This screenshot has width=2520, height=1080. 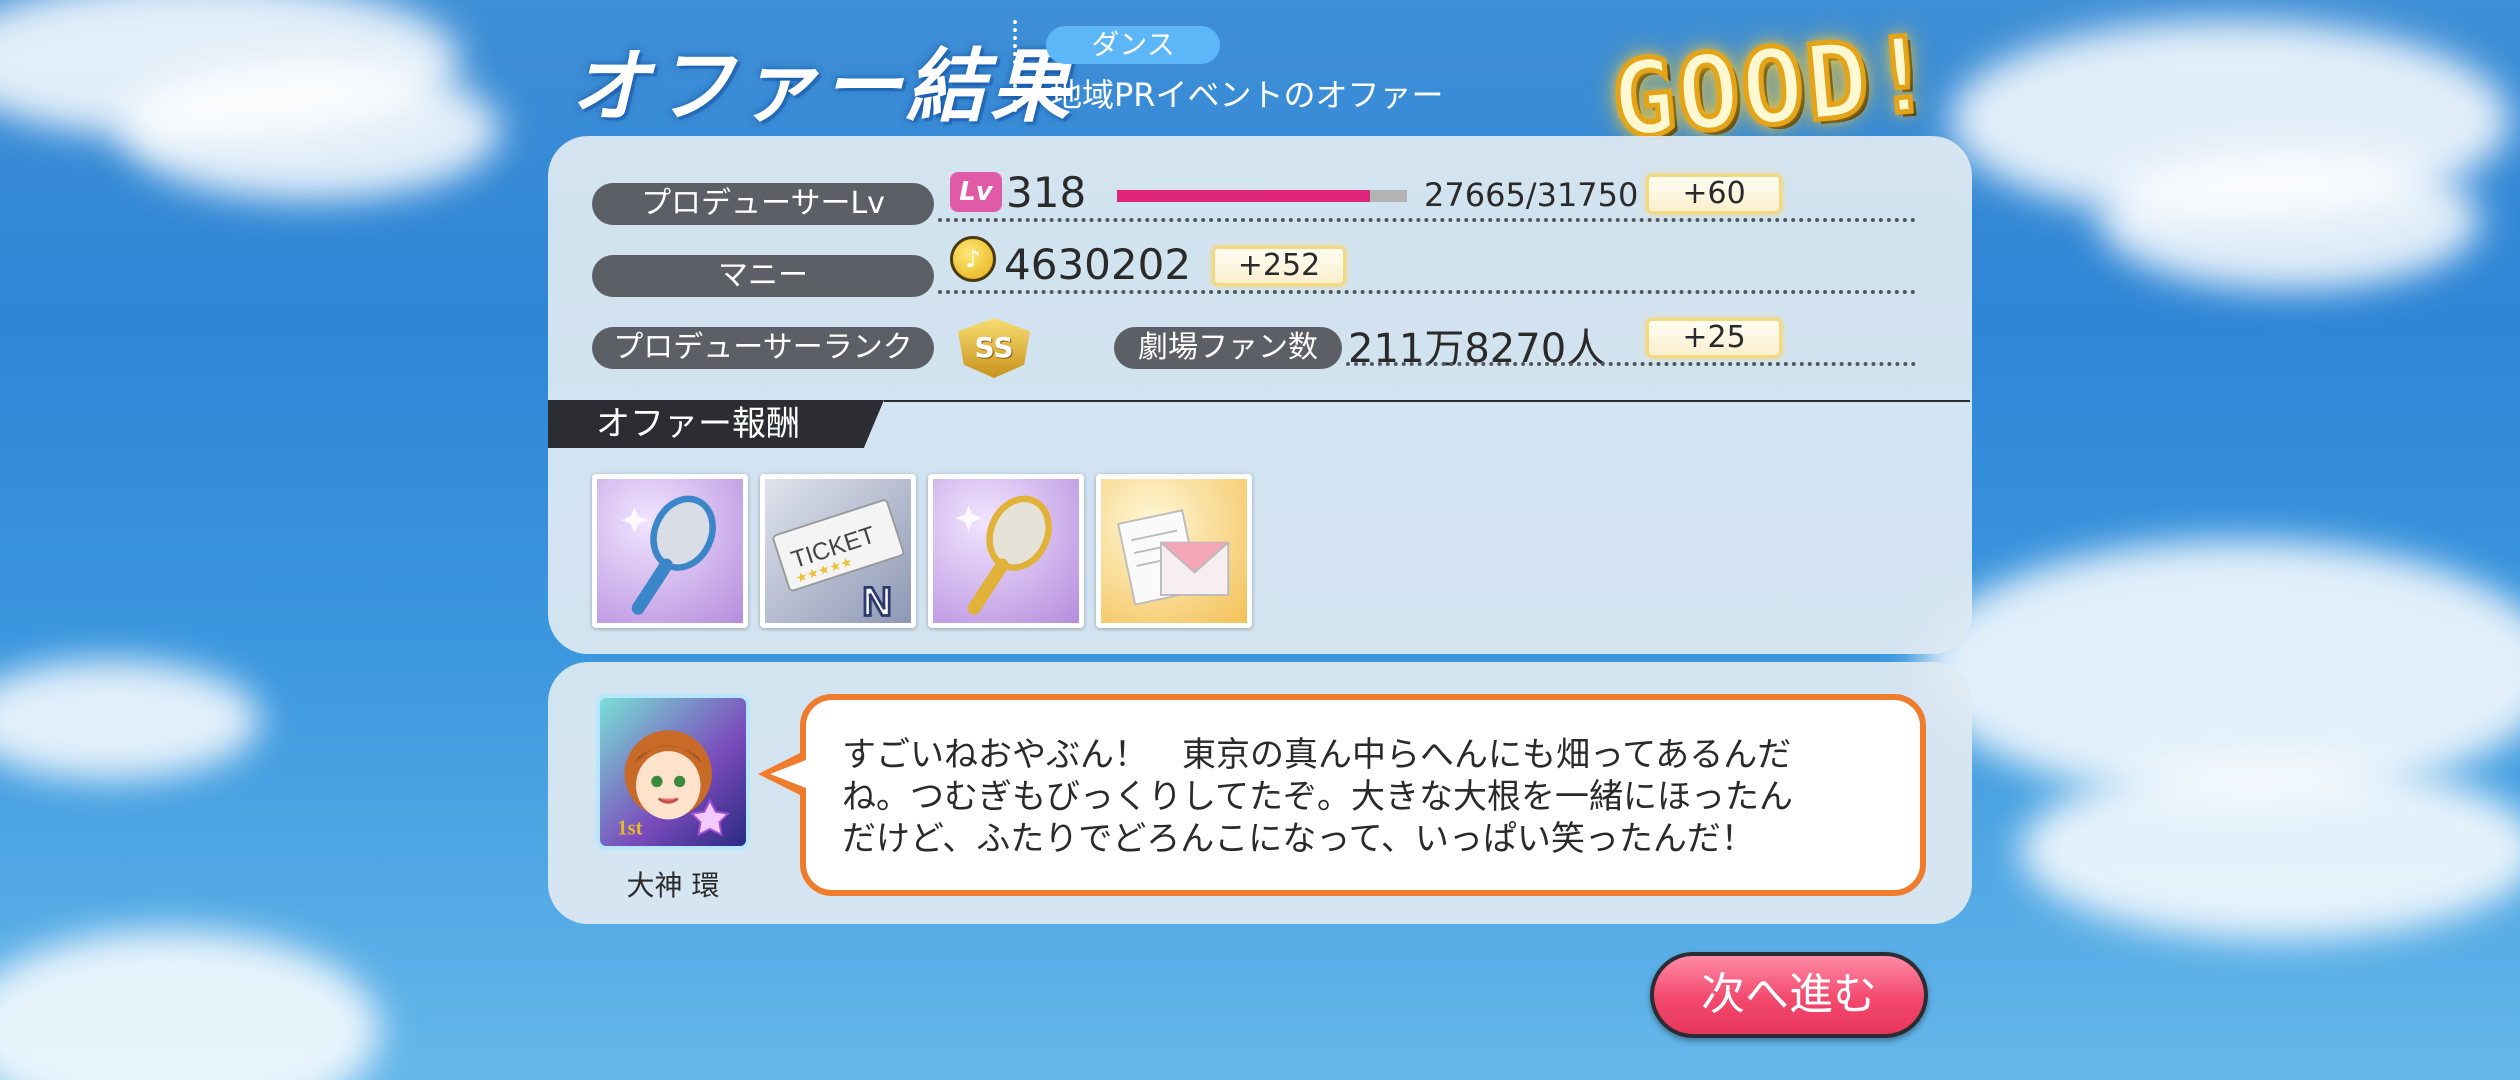 What do you see at coordinates (673, 885) in the screenshot?
I see `character-name: 大神 環` at bounding box center [673, 885].